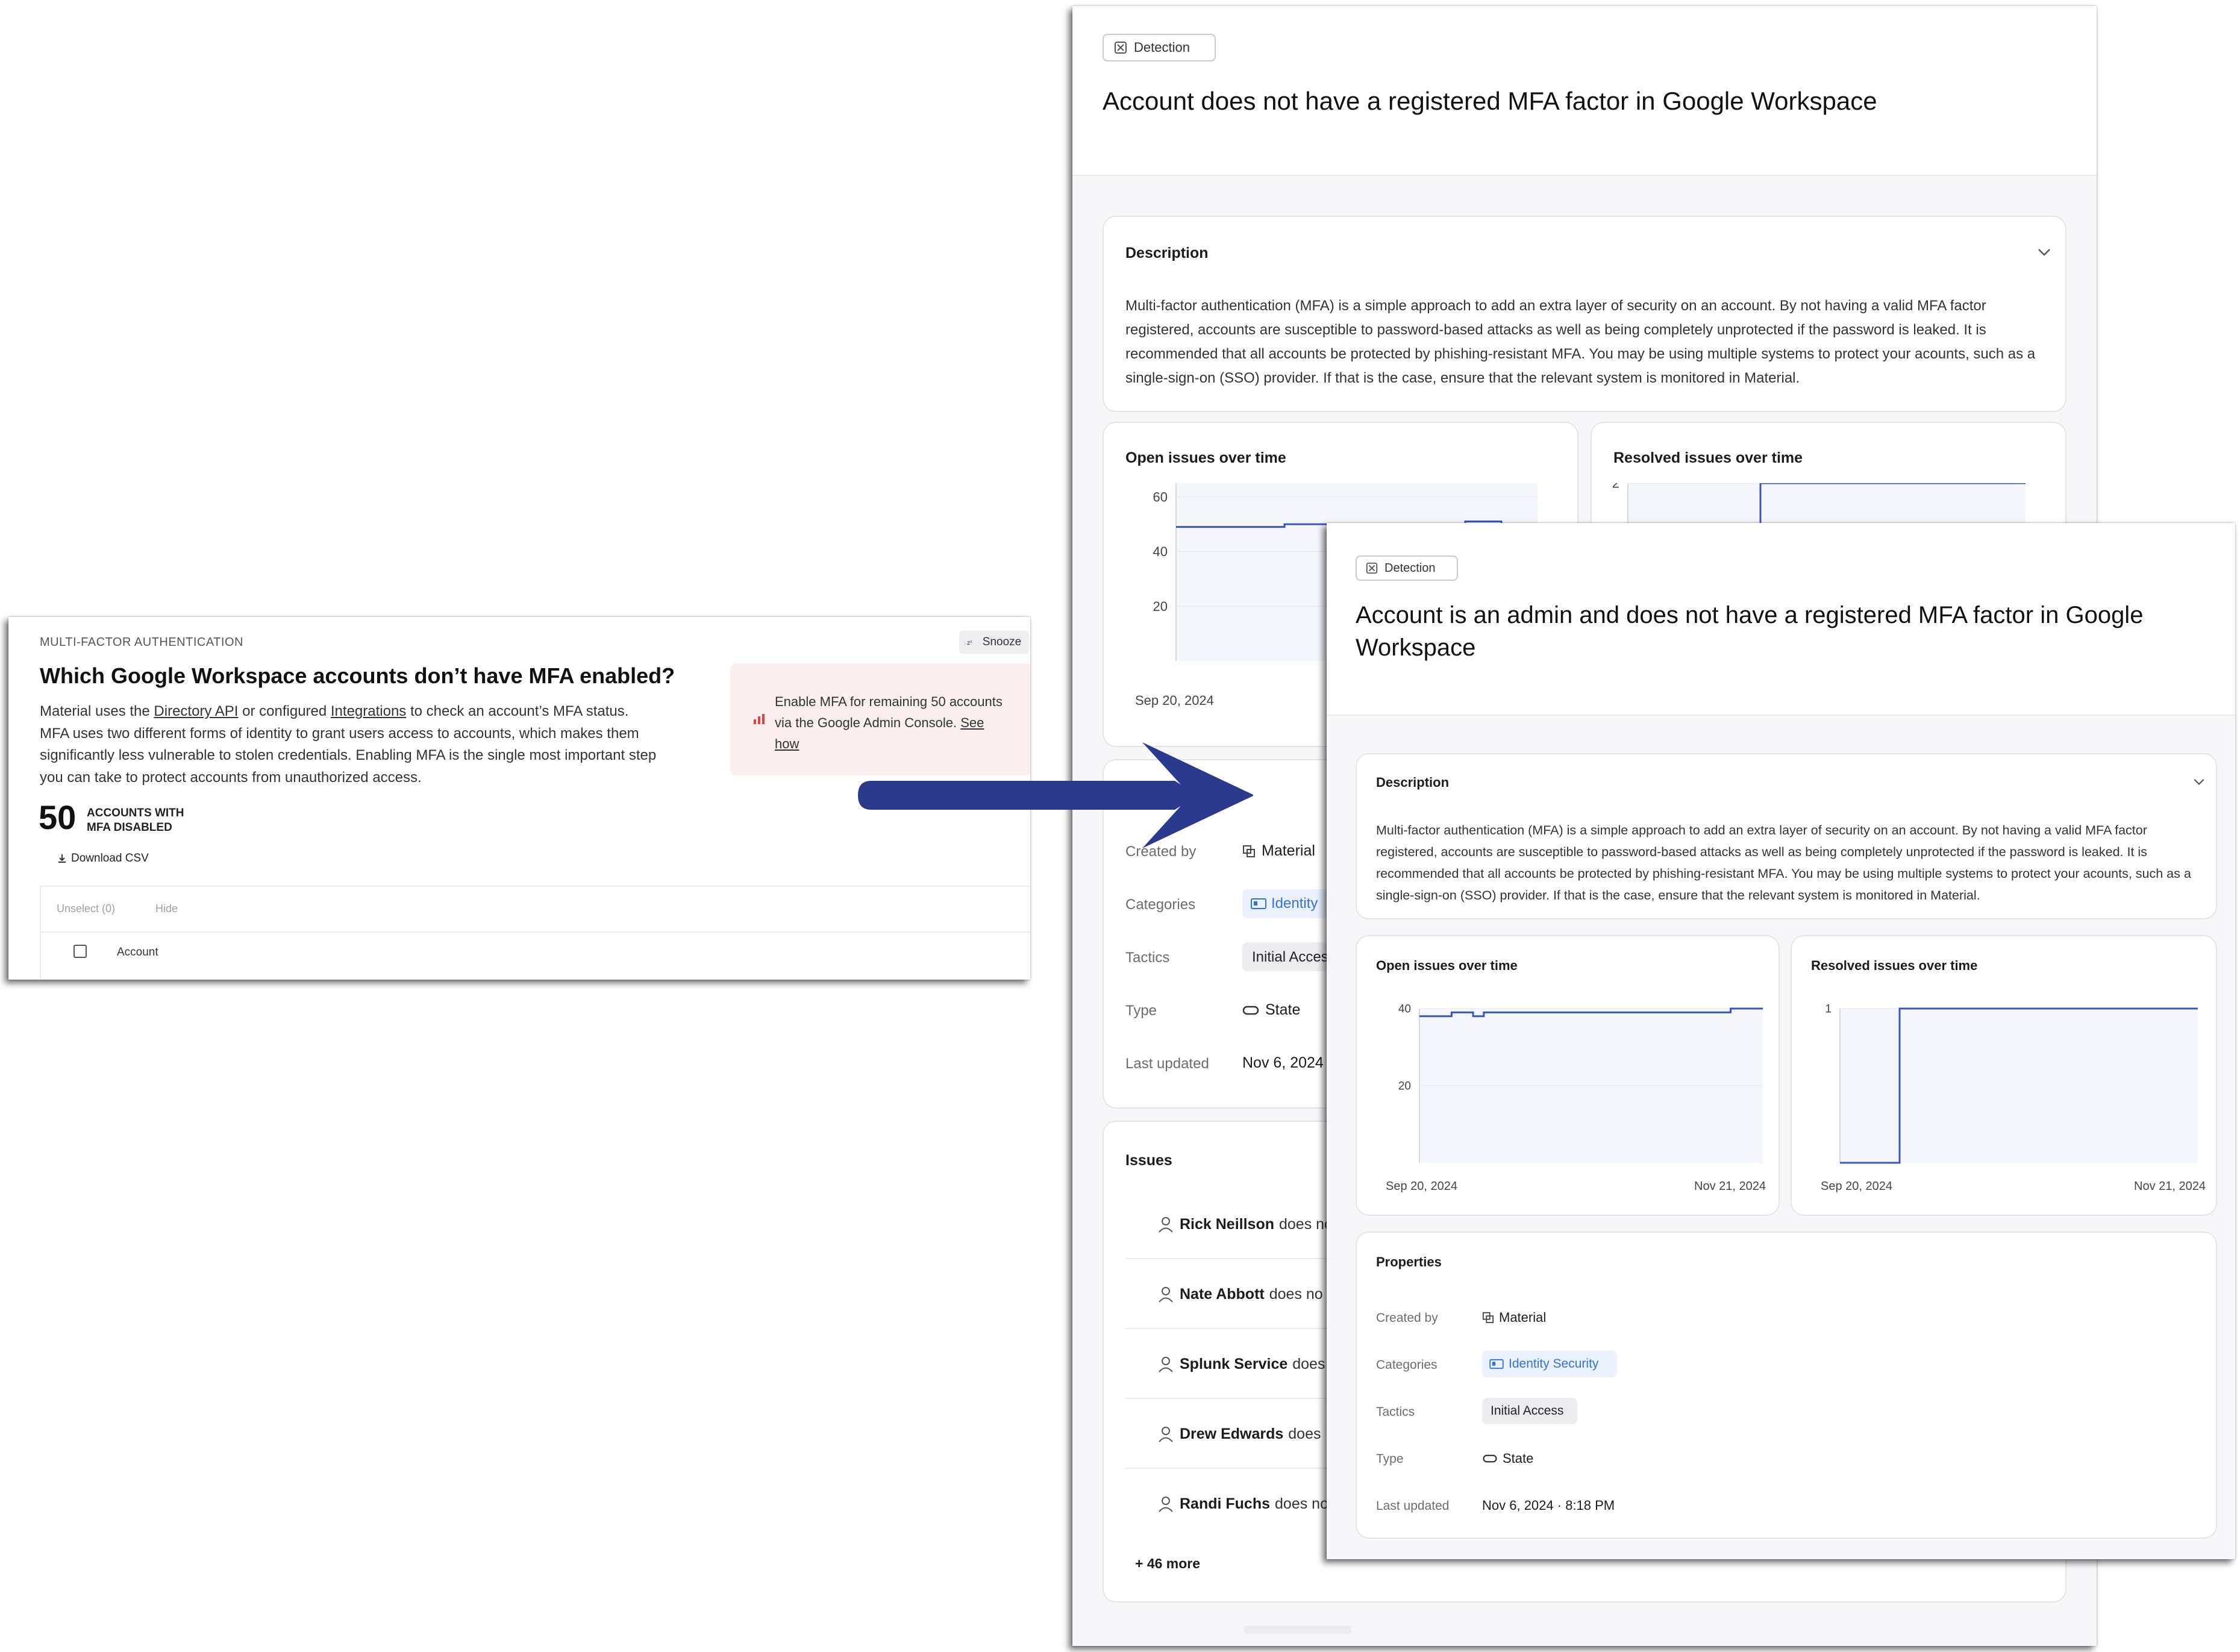 This screenshot has height=1652, width=2240. Describe the element at coordinates (1055, 795) in the screenshot. I see `arrow-graphic` at that location.